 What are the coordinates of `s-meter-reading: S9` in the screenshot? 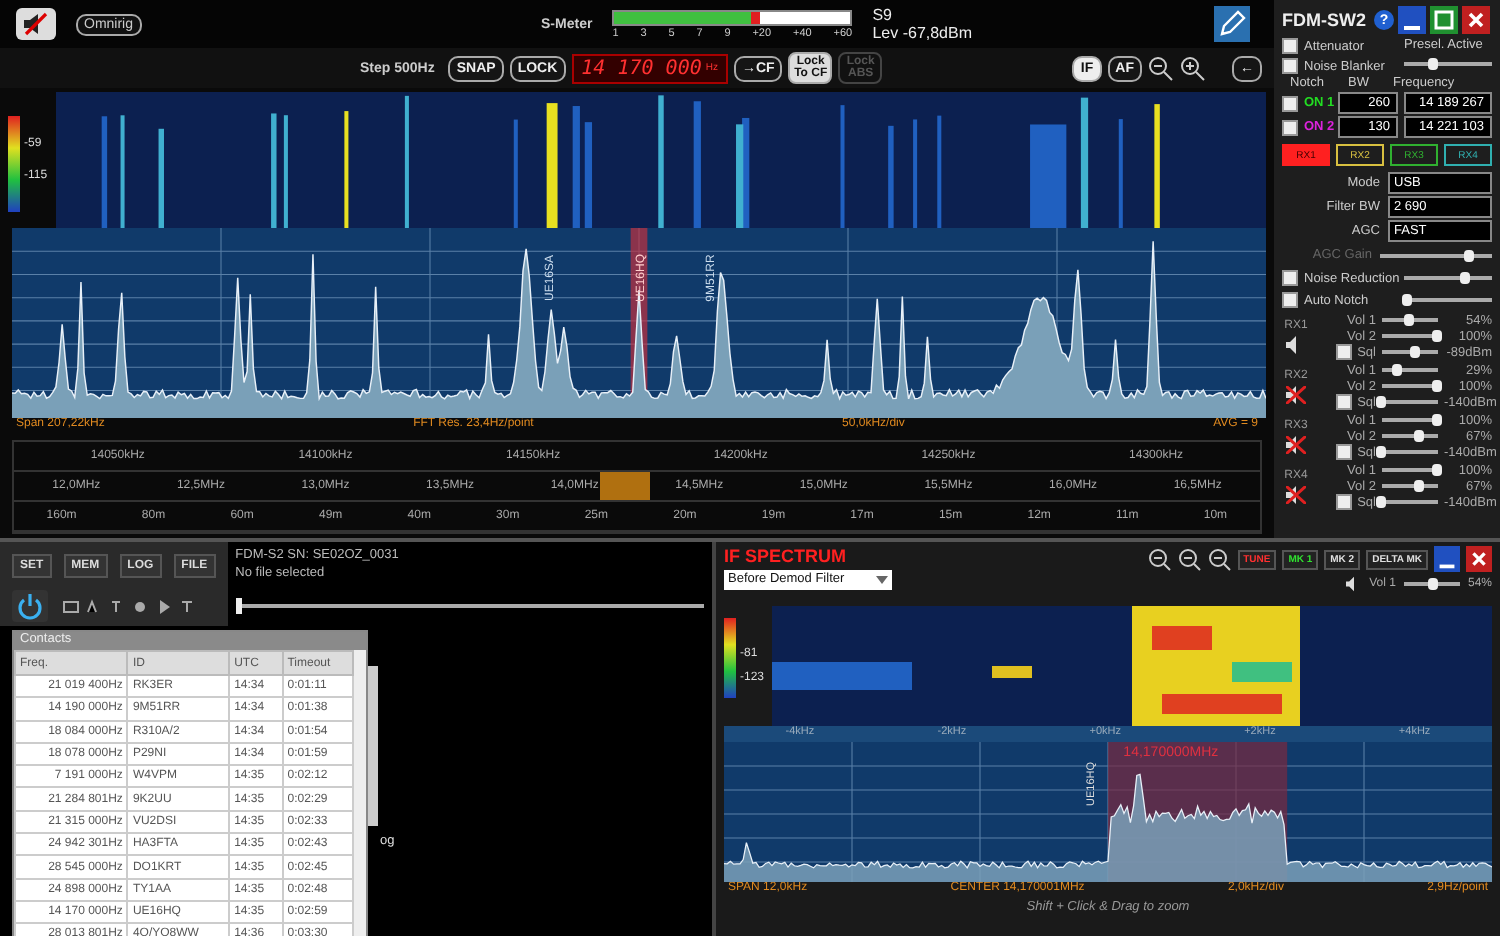 It's located at (883, 15).